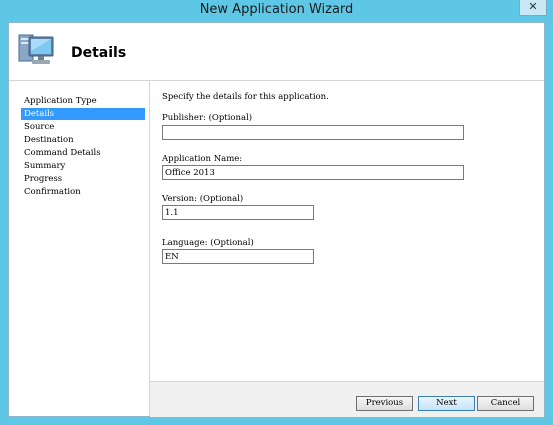 The width and height of the screenshot is (553, 425). I want to click on language-input, so click(238, 256).